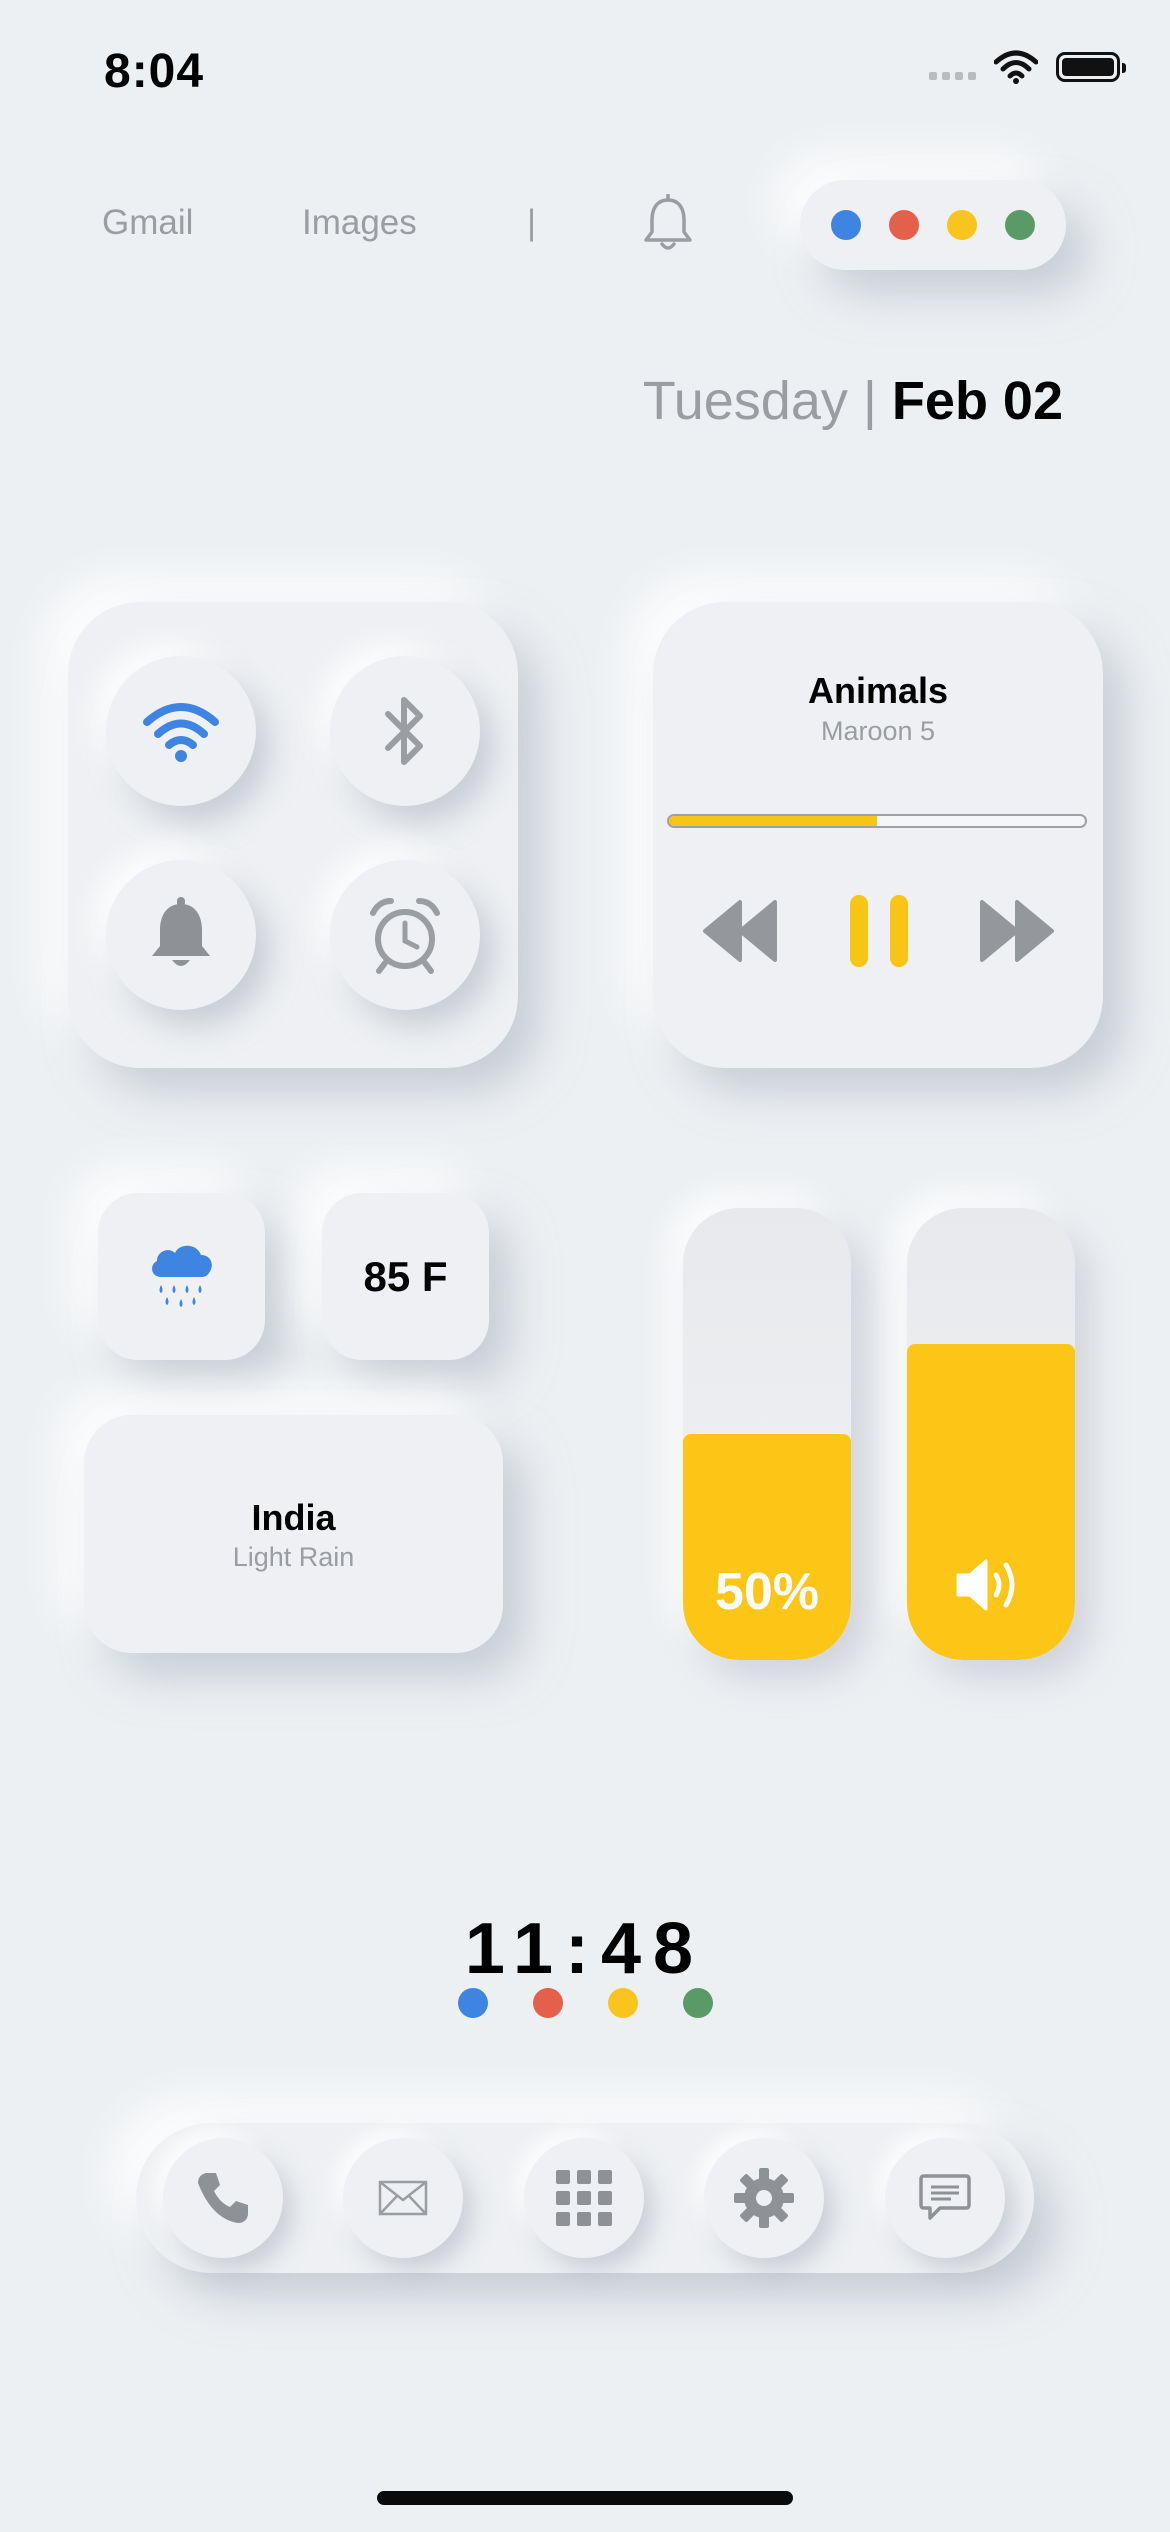 The height and width of the screenshot is (2532, 1170). Describe the element at coordinates (933, 225) in the screenshot. I see `app-dots-pill` at that location.